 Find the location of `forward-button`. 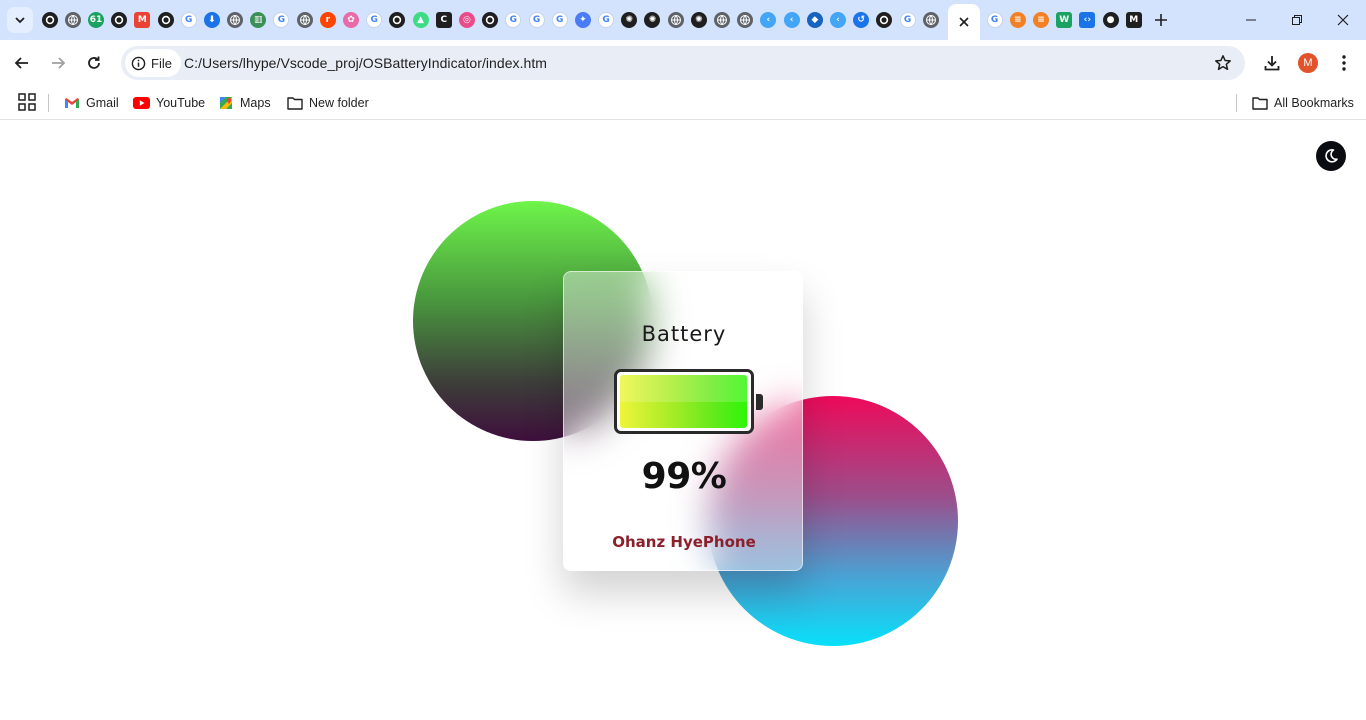

forward-button is located at coordinates (58, 63).